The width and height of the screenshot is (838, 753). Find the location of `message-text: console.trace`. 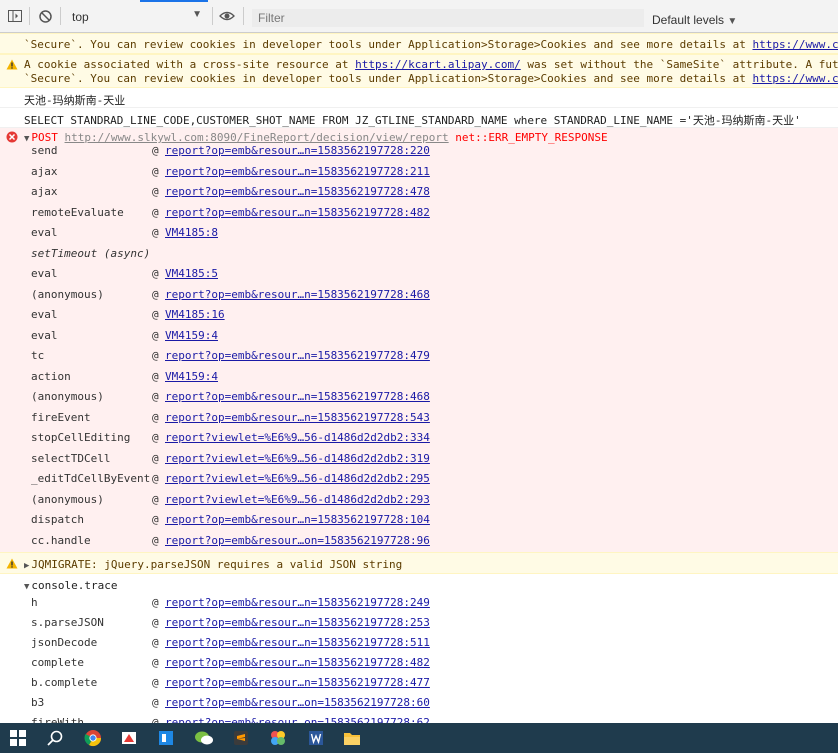

message-text: console.trace is located at coordinates (74, 585).